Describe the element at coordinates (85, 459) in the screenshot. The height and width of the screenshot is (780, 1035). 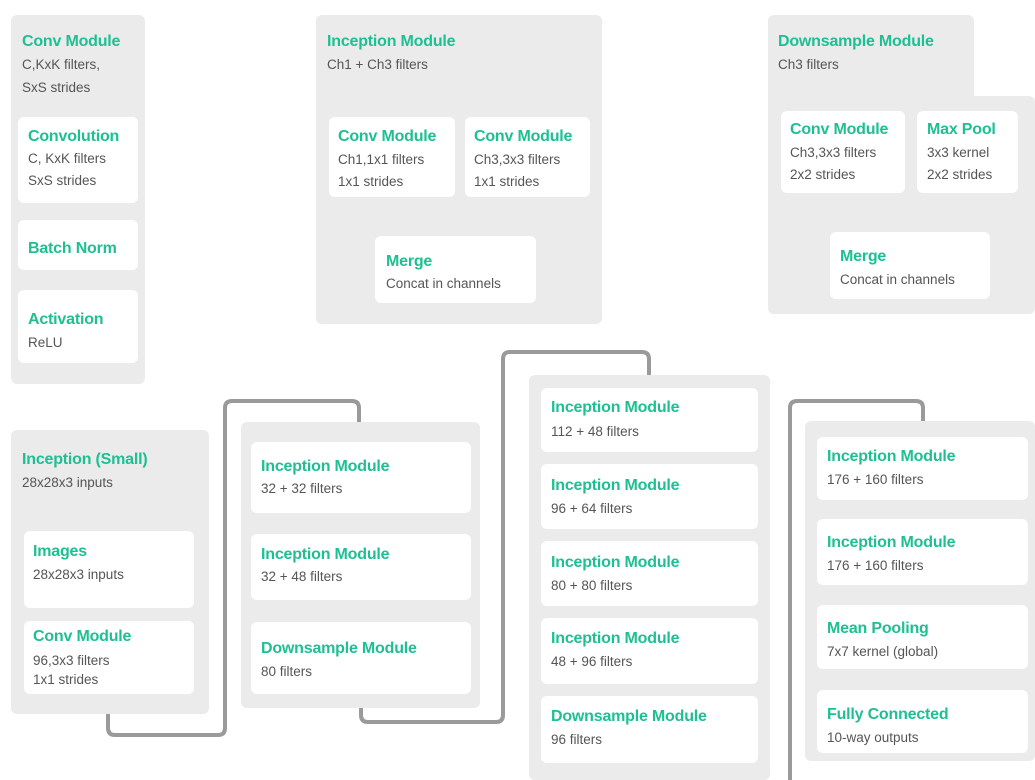
I see `network-title: Inception (Small)` at that location.